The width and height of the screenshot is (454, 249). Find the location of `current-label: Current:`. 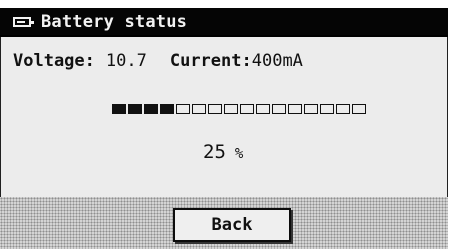

current-label: Current: is located at coordinates (210, 61).